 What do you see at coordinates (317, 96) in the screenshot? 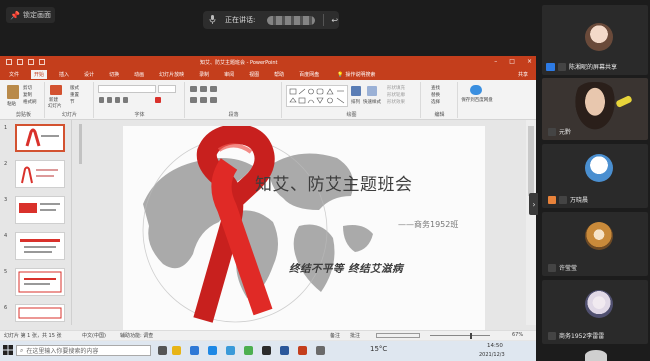
I see `shapes-gallery` at bounding box center [317, 96].